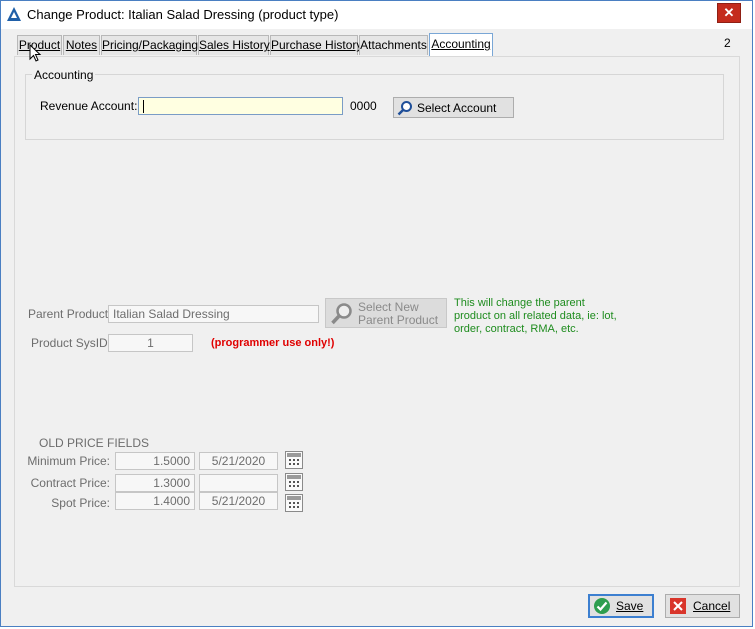  I want to click on select-account-button: Select Account, so click(453, 107).